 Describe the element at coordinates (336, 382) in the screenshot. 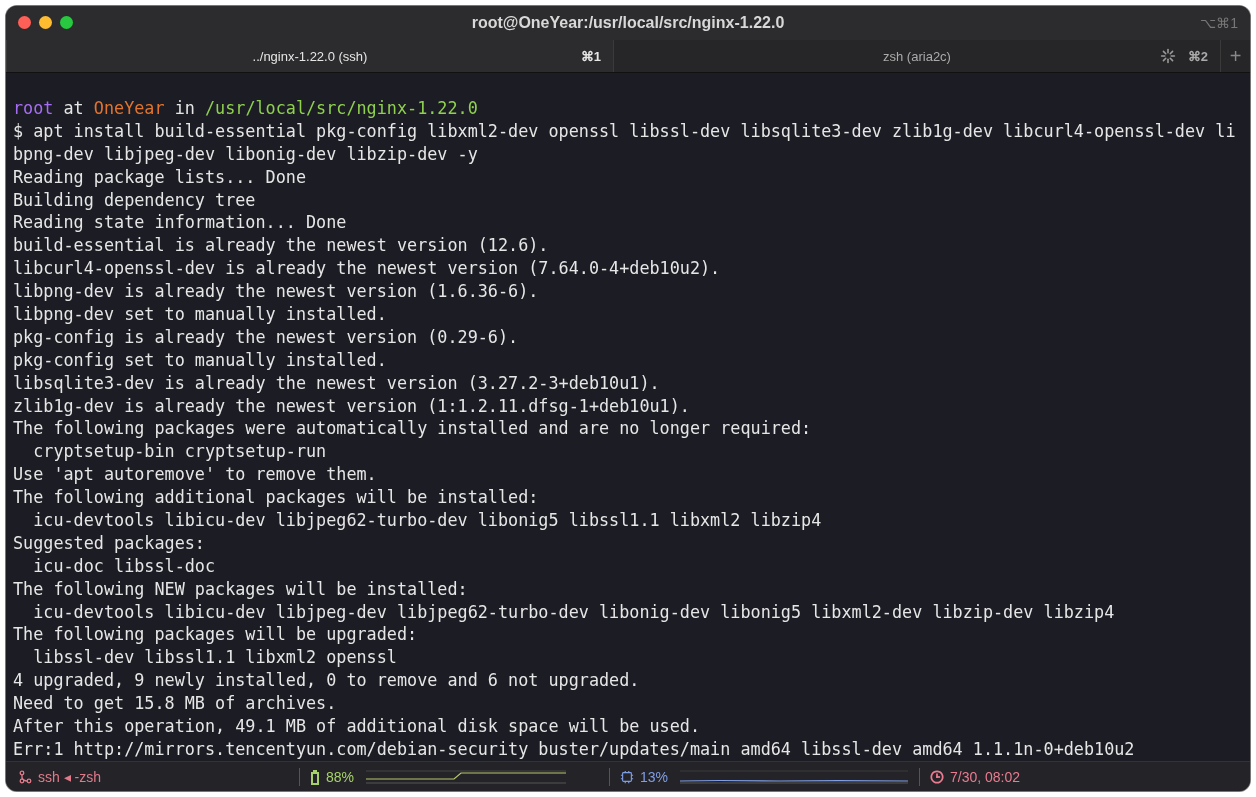

I see `terminal-line: libsqlite3-dev is already the newest version (3.27.2-3+deb10u1).` at that location.